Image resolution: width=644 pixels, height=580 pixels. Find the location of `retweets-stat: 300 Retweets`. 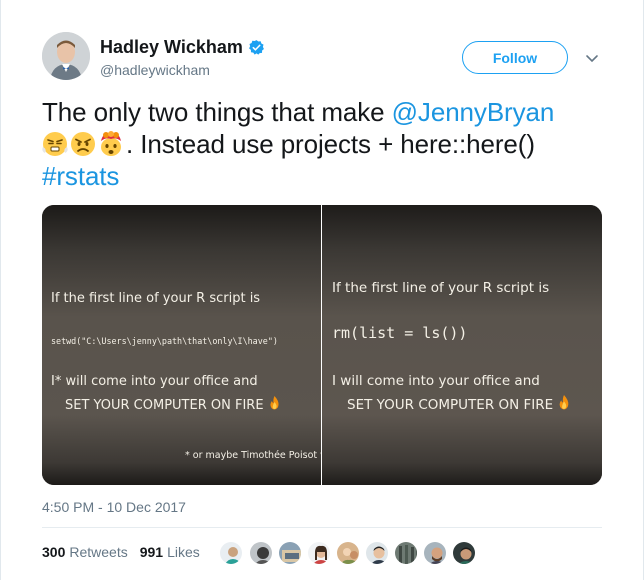

retweets-stat: 300 Retweets is located at coordinates (85, 552).